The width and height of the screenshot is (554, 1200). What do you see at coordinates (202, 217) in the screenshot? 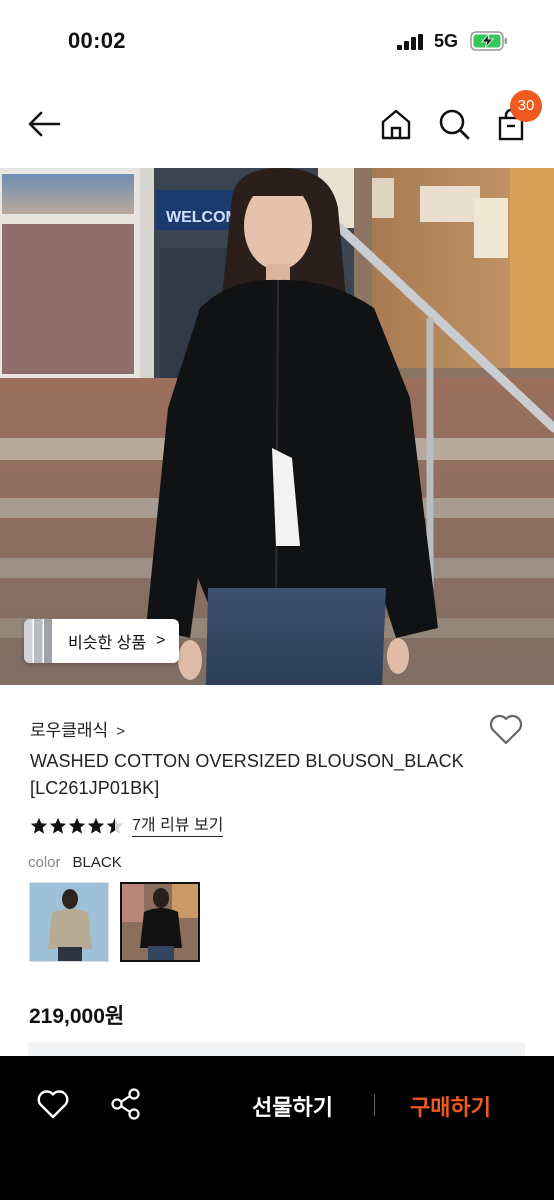
I see `svg-text: WELCOM` at bounding box center [202, 217].